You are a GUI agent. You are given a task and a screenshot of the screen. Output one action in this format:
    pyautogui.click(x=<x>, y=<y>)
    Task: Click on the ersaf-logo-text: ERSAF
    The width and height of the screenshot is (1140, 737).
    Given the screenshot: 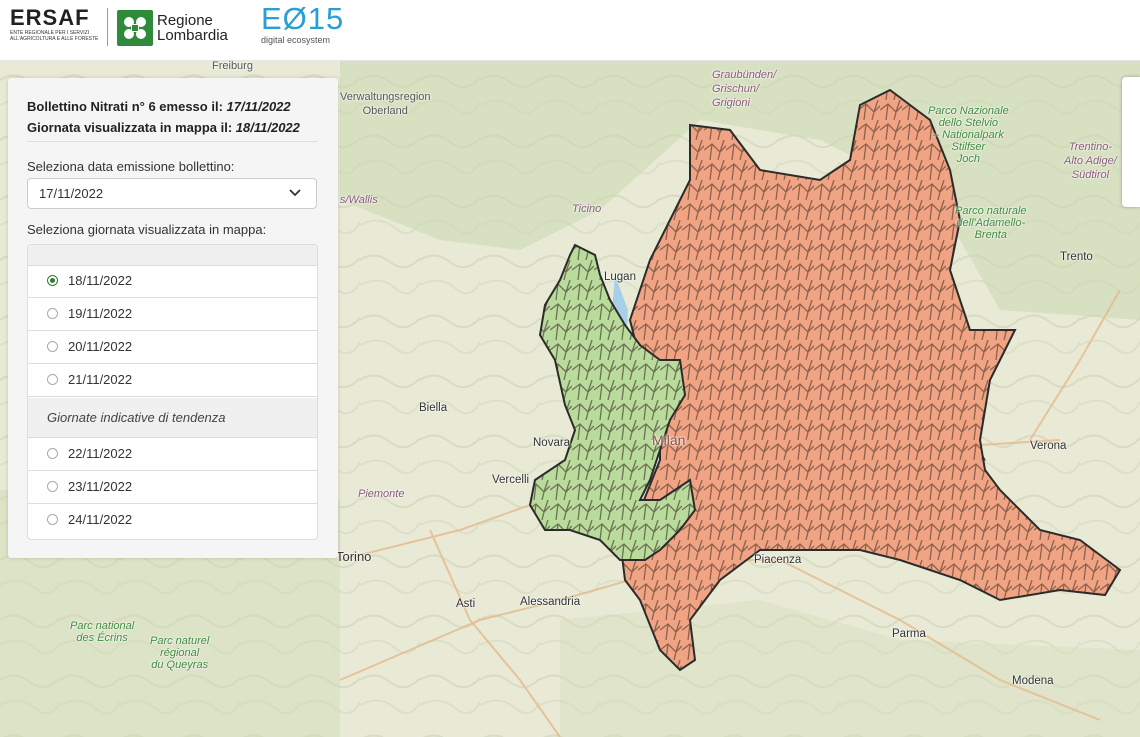 What is the action you would take?
    pyautogui.click(x=50, y=17)
    